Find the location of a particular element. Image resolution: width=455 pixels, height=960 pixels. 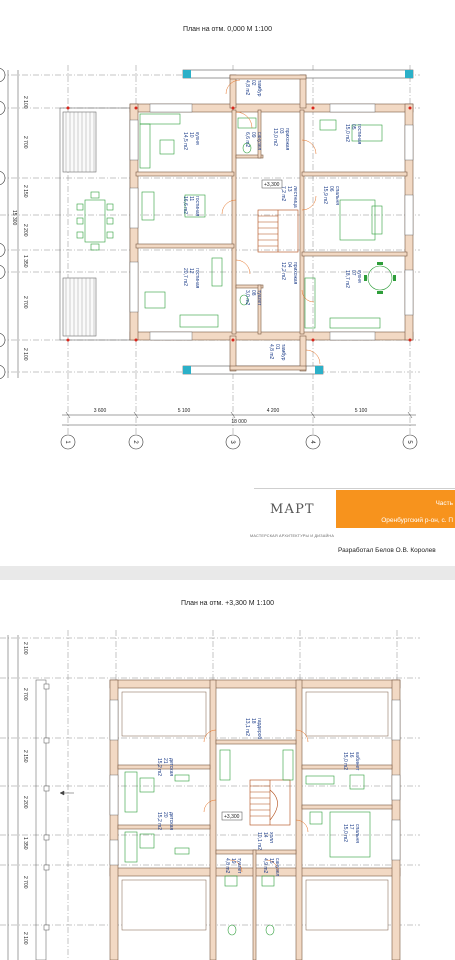

stamp-line-1: Часть is located at coordinates (444, 503).